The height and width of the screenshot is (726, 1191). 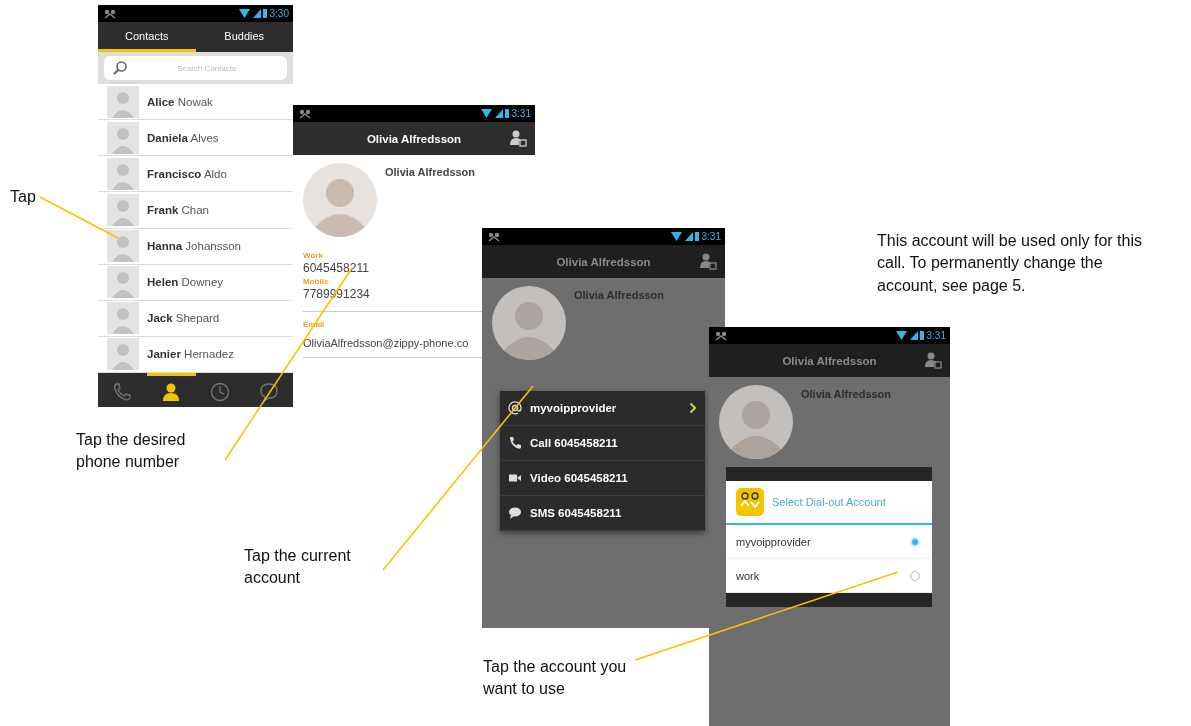 What do you see at coordinates (1010, 263) in the screenshot?
I see `callout-text: This account will be used only for this call. To permanently change the account, see page 5.` at bounding box center [1010, 263].